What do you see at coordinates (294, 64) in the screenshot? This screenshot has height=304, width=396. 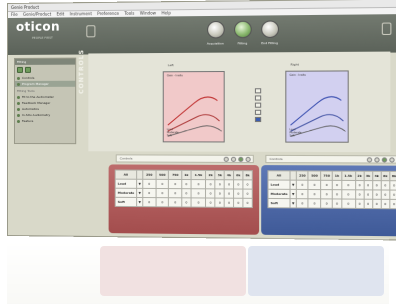 I see `right-graph-title: Right` at bounding box center [294, 64].